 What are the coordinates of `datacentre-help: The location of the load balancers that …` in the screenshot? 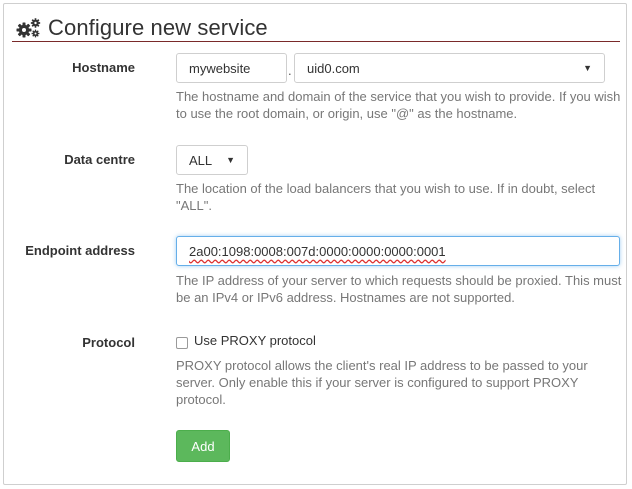 It's located at (386, 197).